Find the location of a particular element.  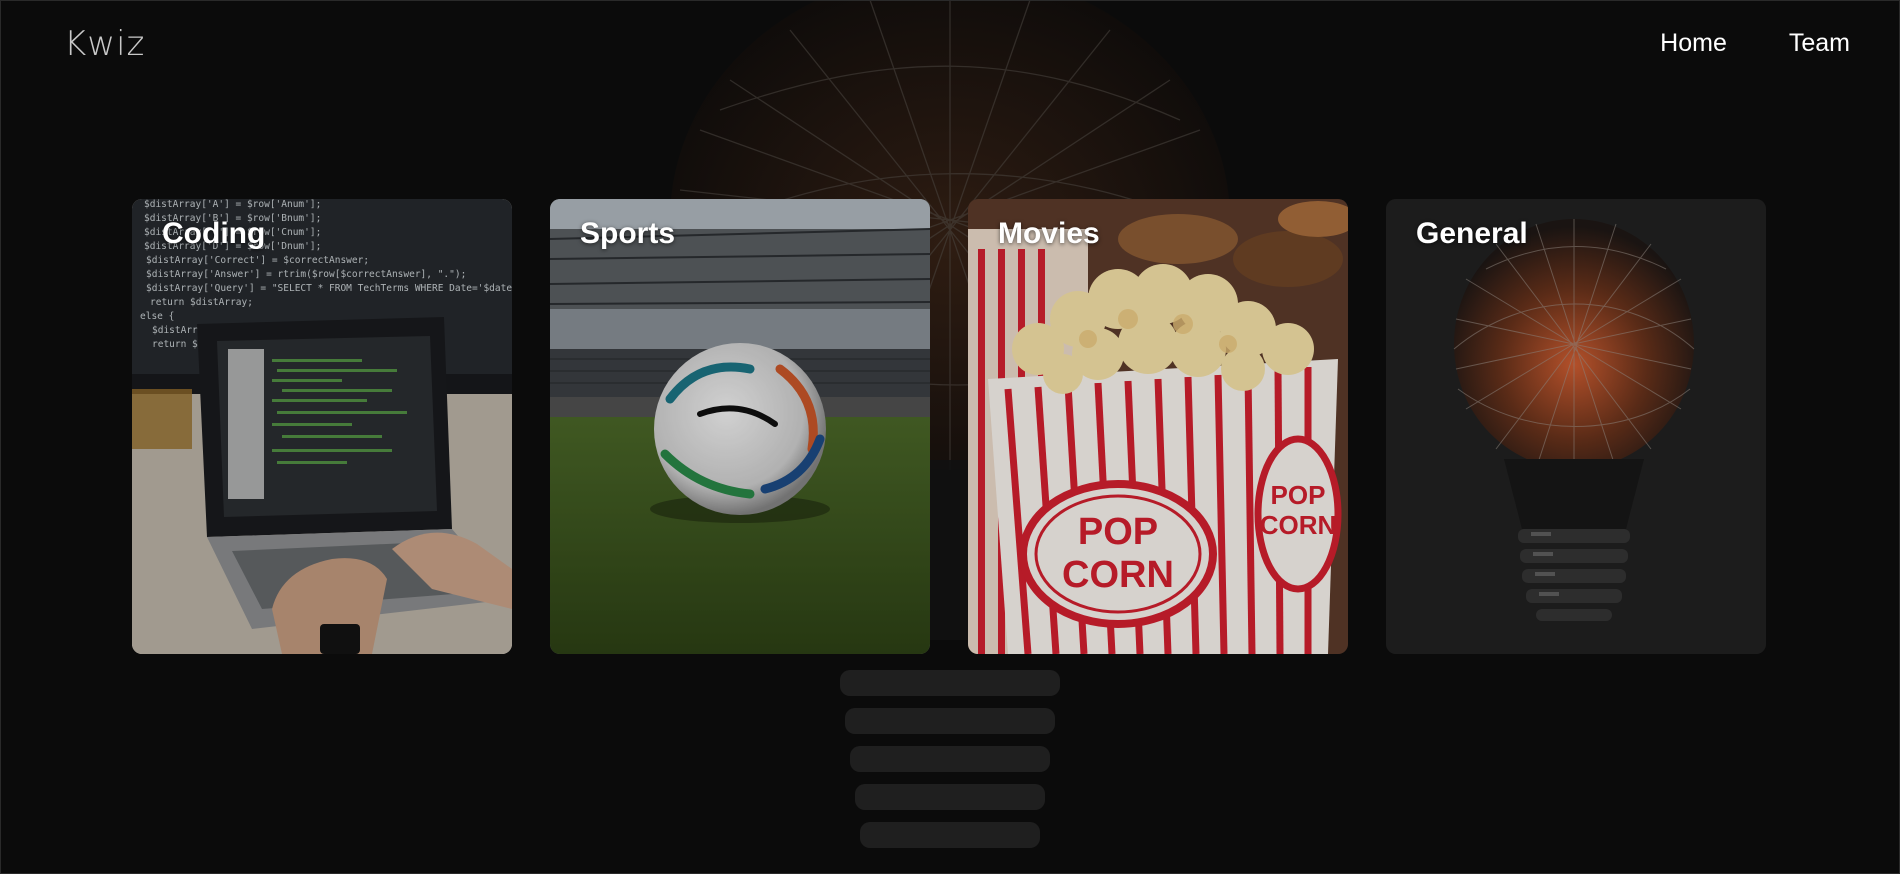

soccer-ball-stadium-image is located at coordinates (740, 426).